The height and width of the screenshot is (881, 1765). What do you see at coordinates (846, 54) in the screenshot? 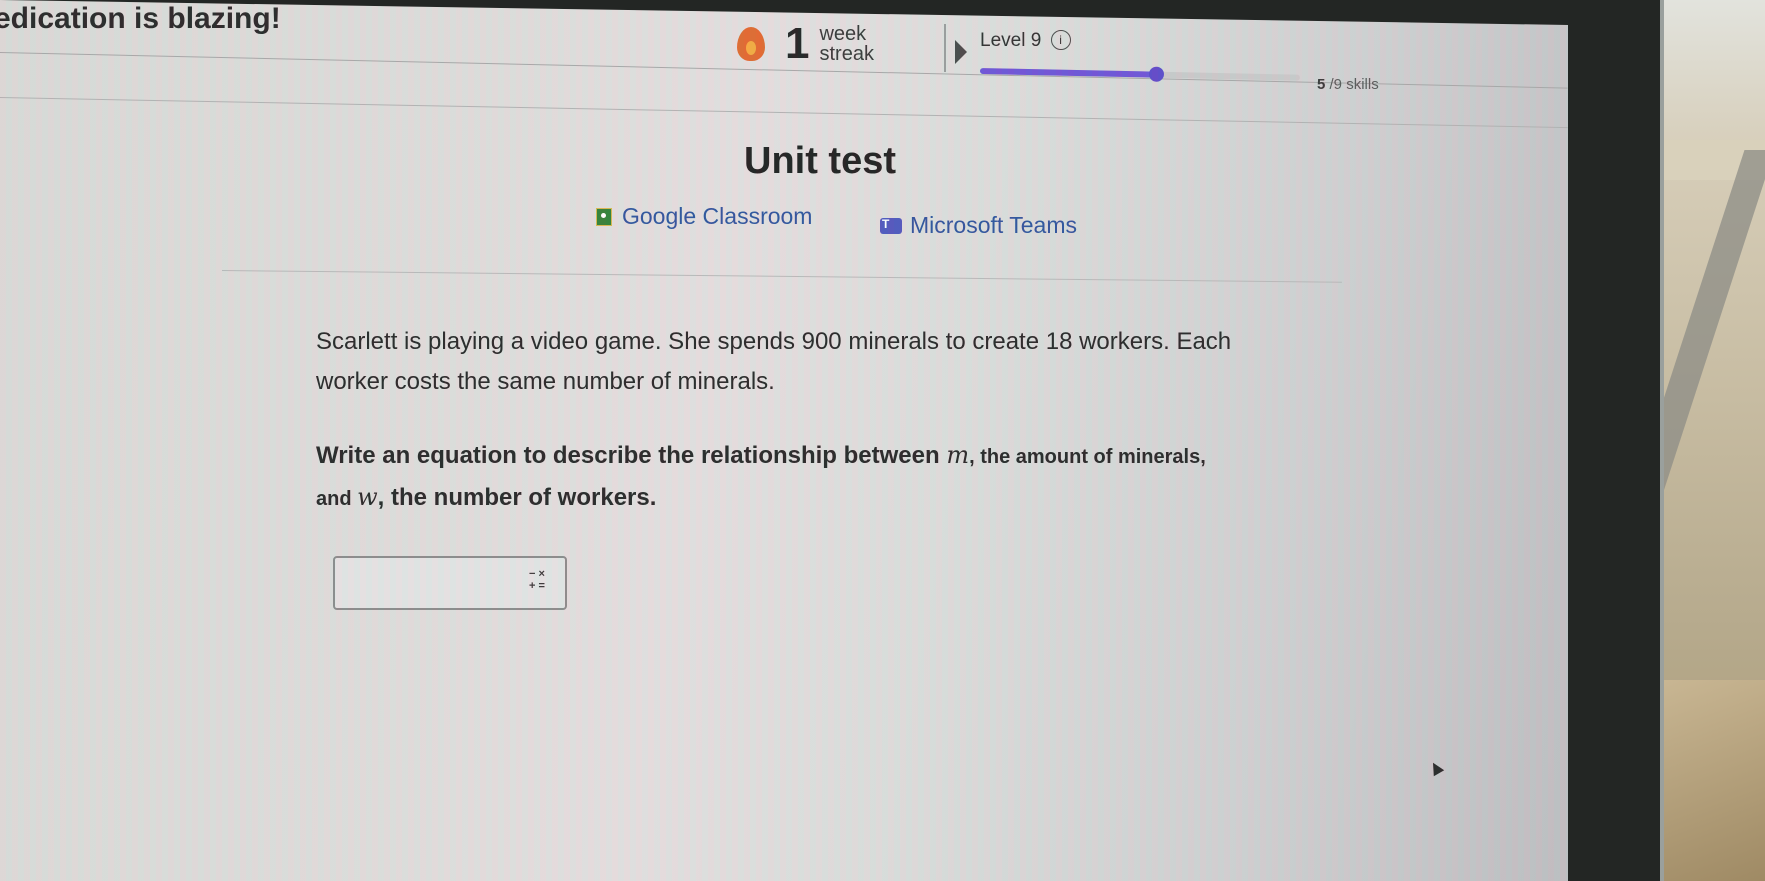
I see `streak-label-streak: streak` at bounding box center [846, 54].